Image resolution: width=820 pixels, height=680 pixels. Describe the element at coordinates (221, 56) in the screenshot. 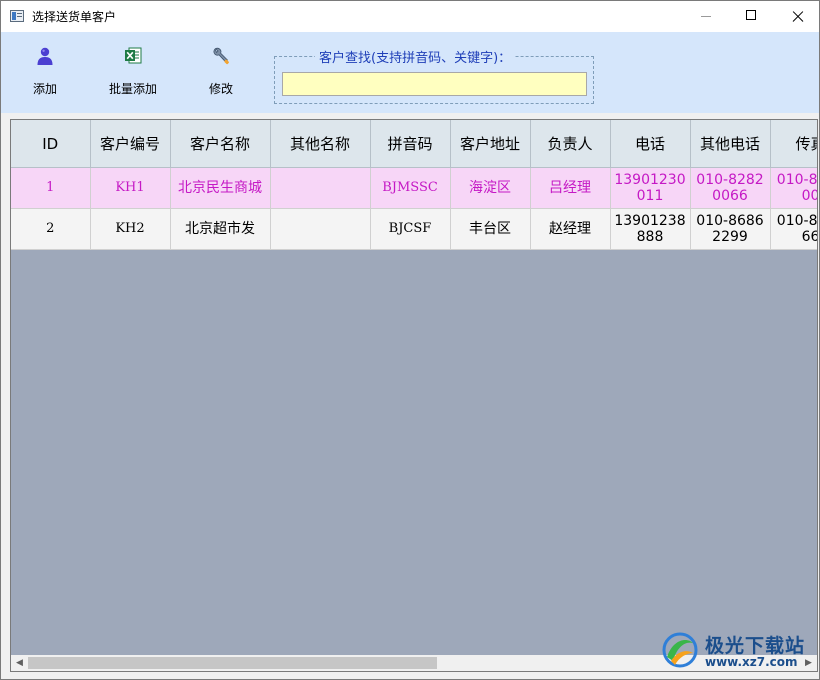

I see `wrench-icon` at that location.